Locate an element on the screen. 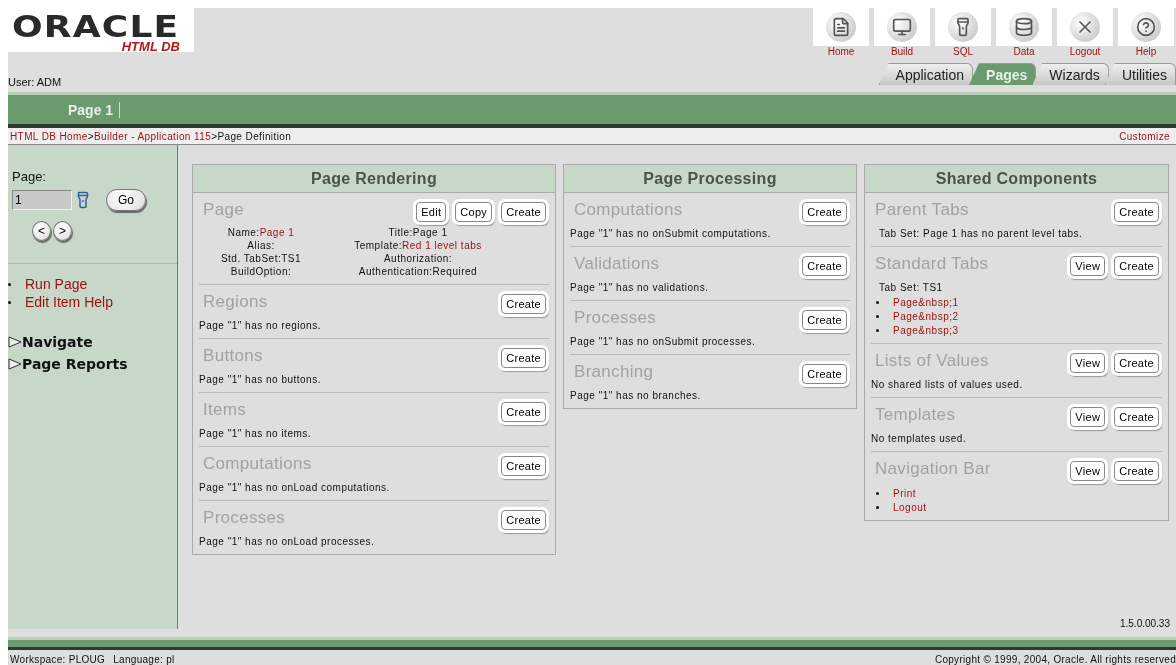  field-text: Std. TabSet:TS1 is located at coordinates (261, 258).